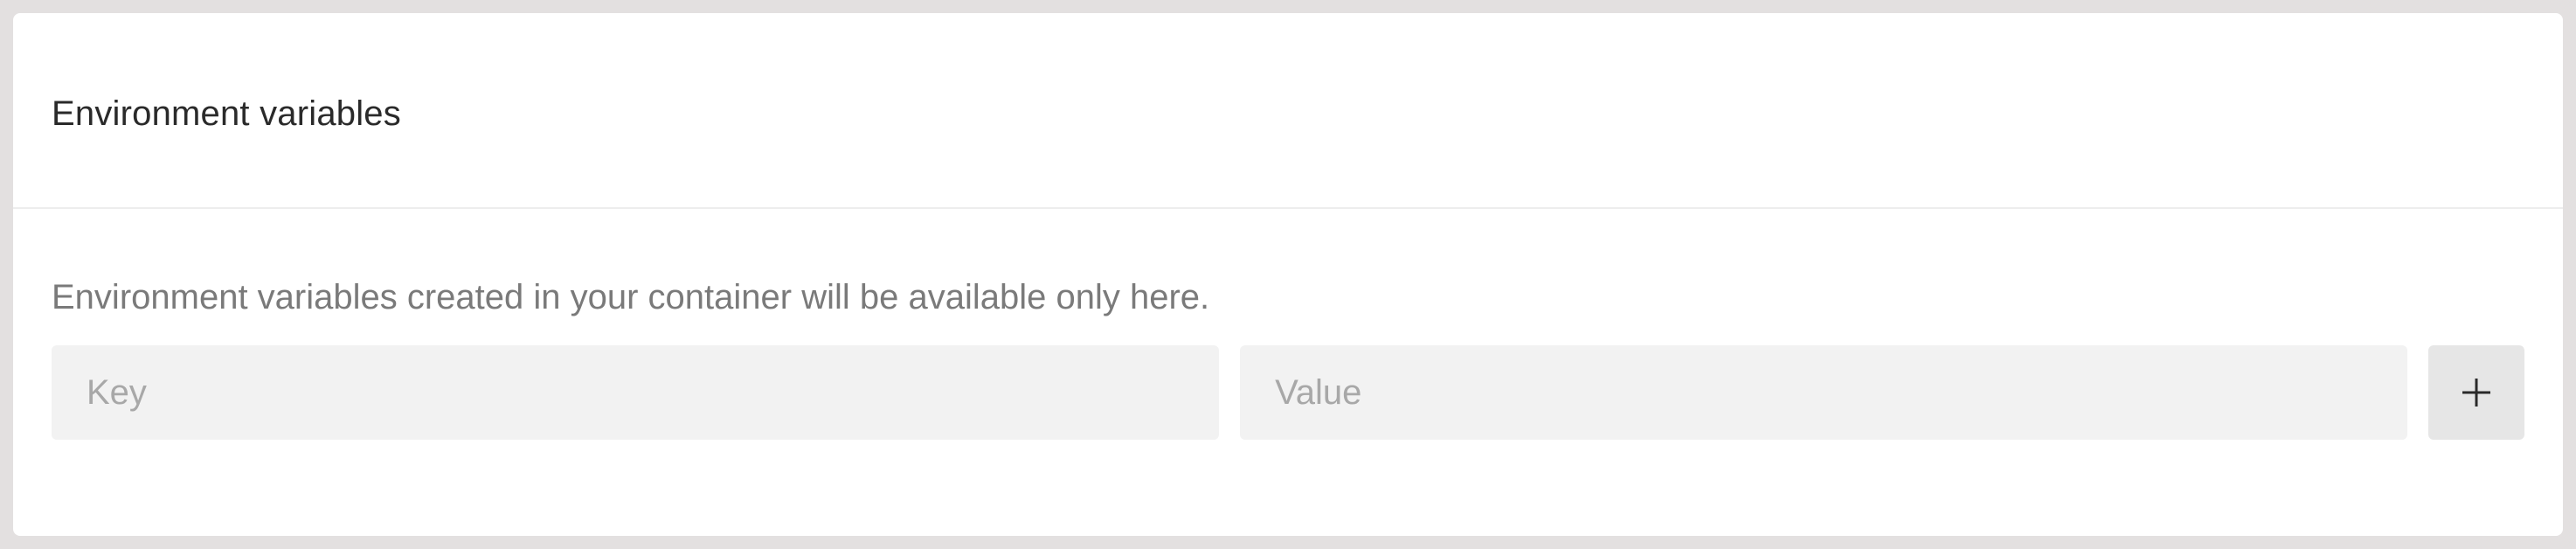 Image resolution: width=2576 pixels, height=549 pixels. I want to click on key-input, so click(636, 393).